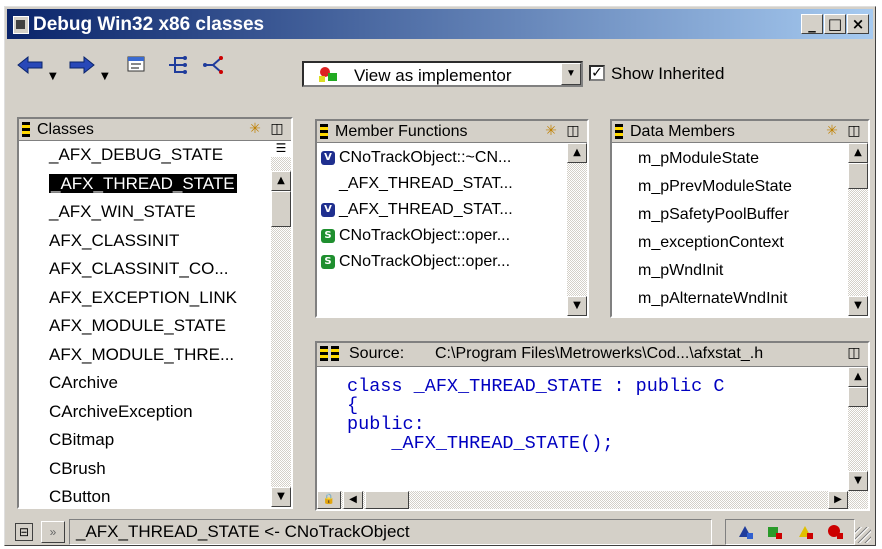 Image resolution: width=882 pixels, height=549 pixels. I want to click on forward-history-dropdown-icon: ▼, so click(105, 76).